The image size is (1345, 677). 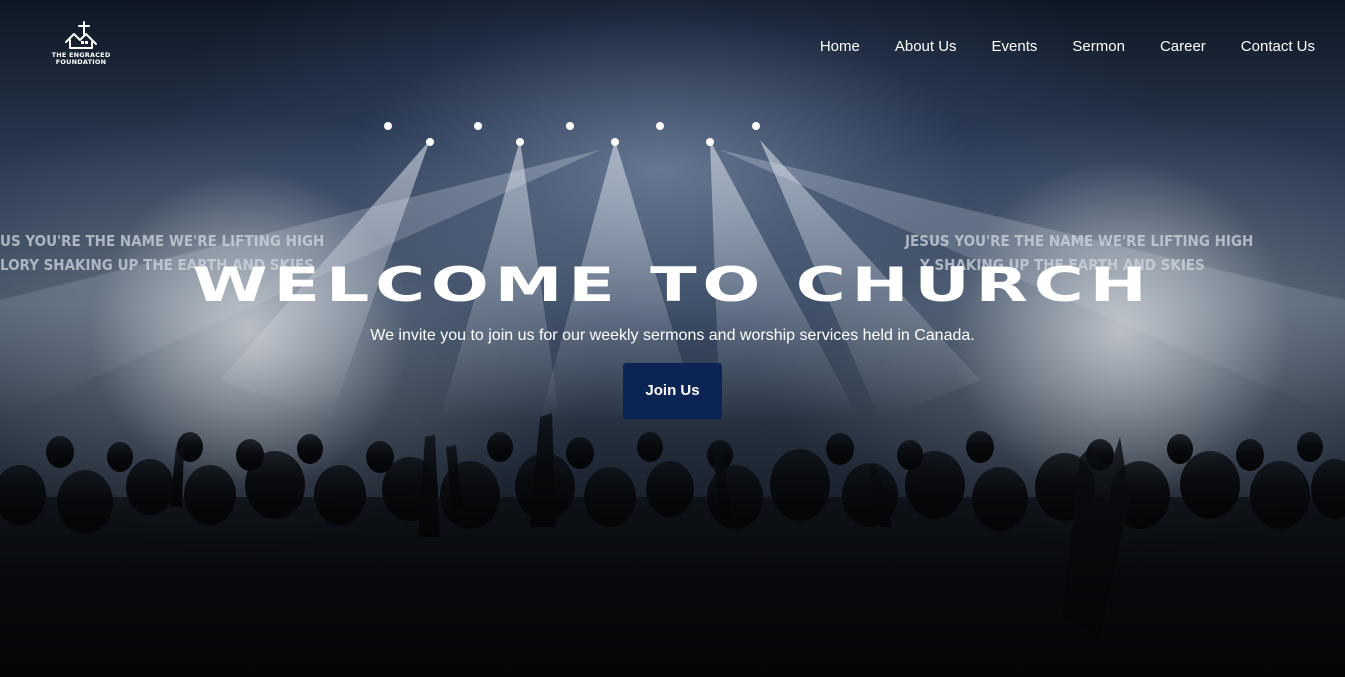 I want to click on hero-title: WELCOME TO CHURCH, so click(x=672, y=285).